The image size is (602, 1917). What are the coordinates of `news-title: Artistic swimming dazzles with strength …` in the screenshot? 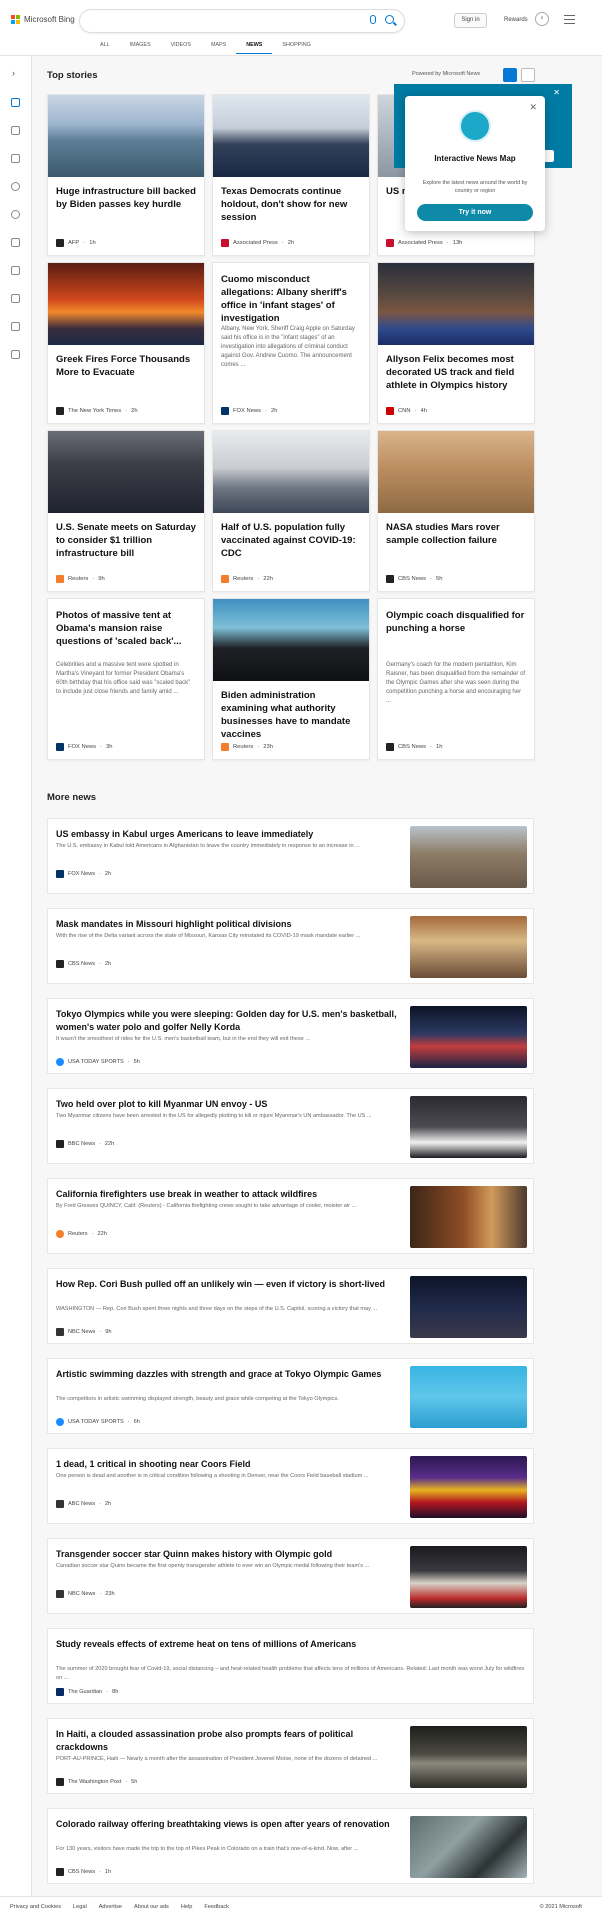 It's located at (227, 1374).